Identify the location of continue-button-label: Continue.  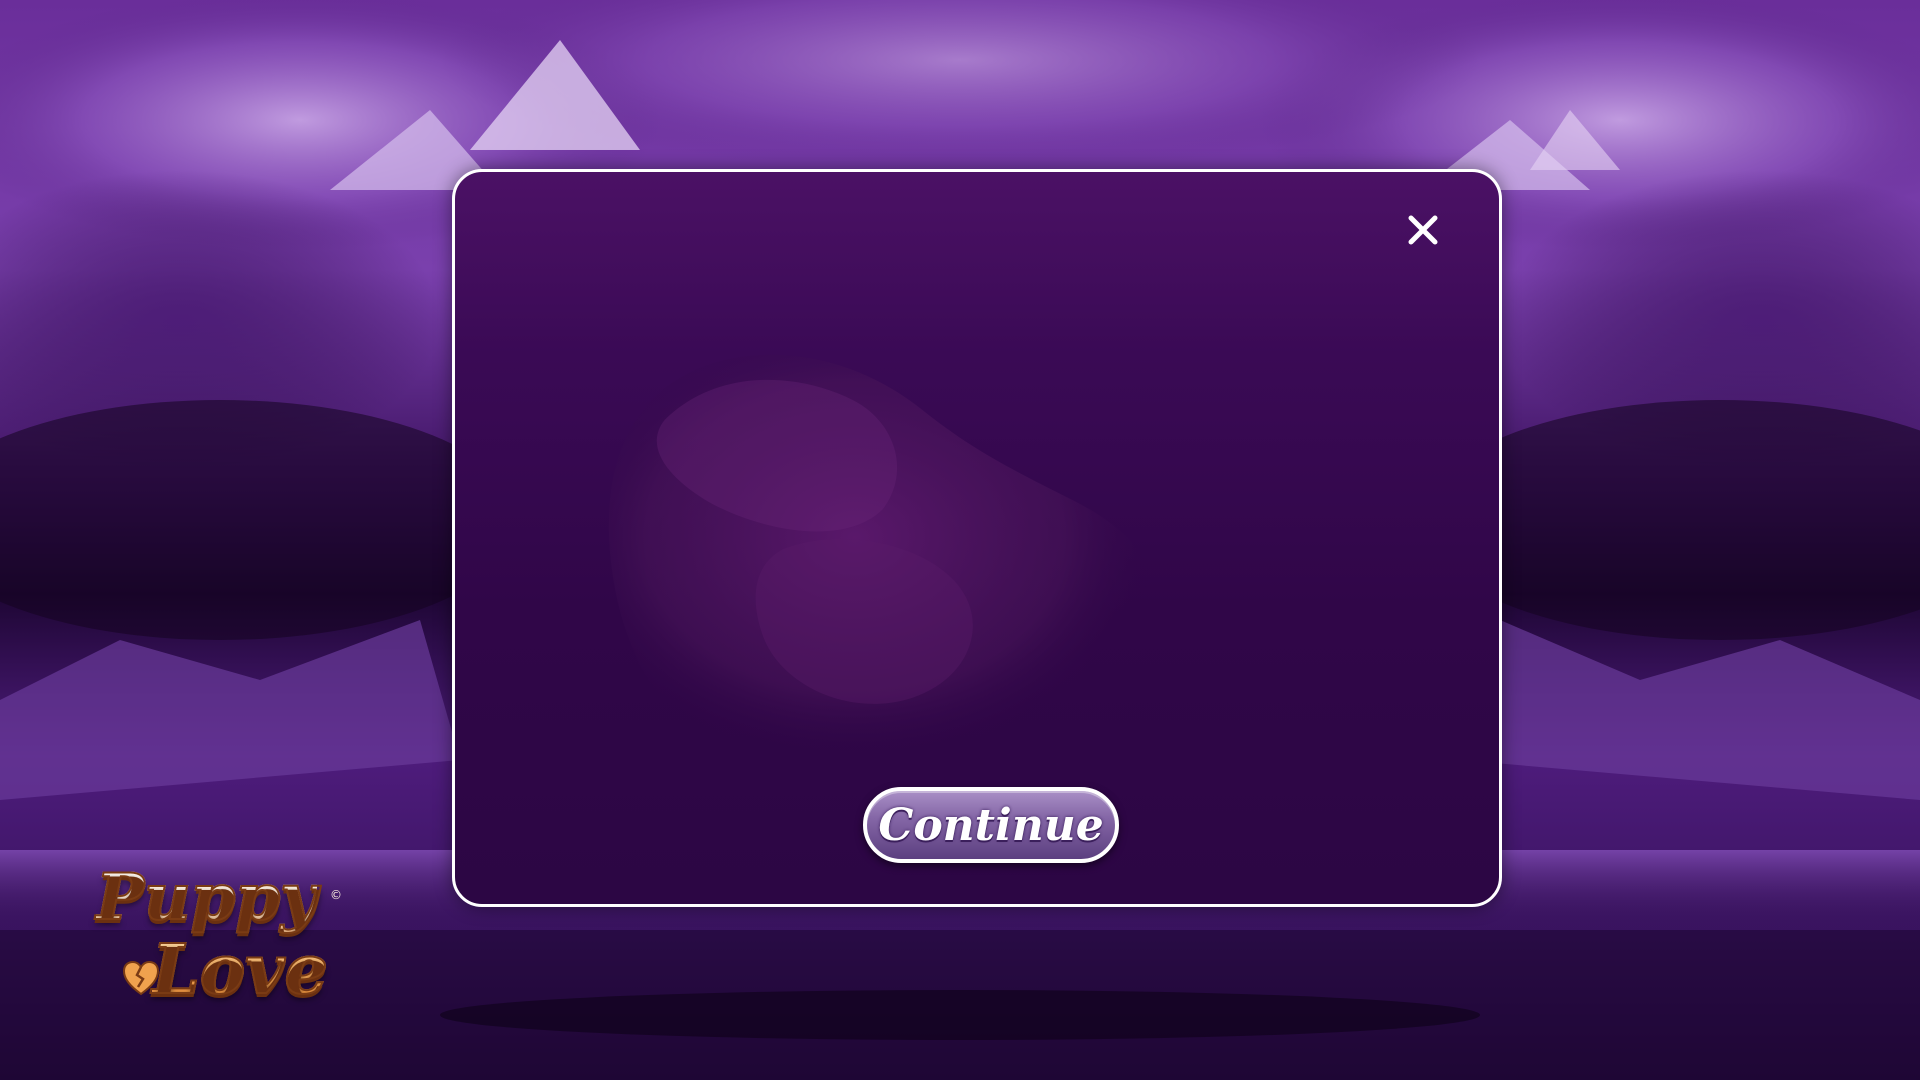
(991, 825).